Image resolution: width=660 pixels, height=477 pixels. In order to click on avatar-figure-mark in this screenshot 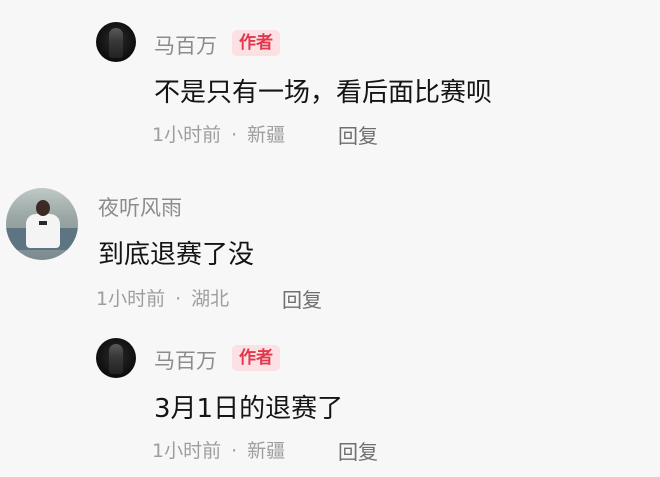, I will do `click(43, 223)`.